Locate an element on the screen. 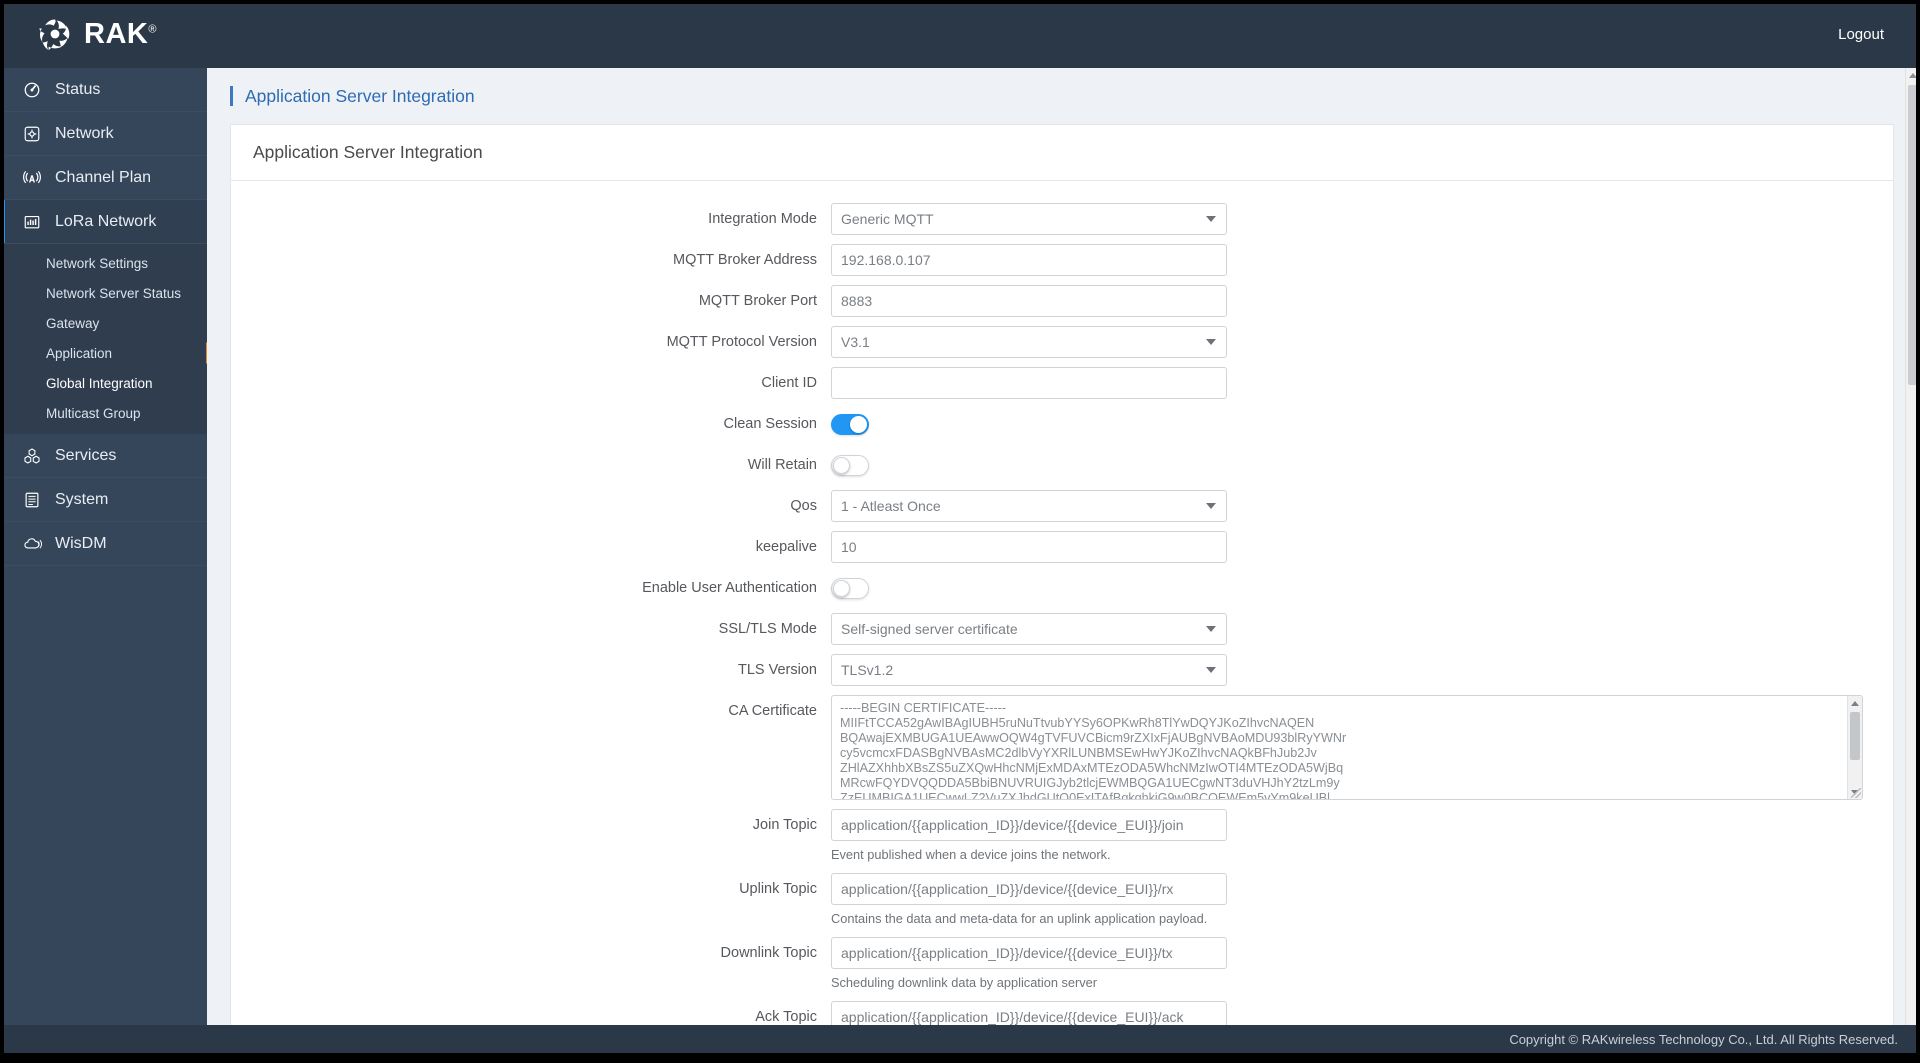 The height and width of the screenshot is (1063, 1920). sidebar-item-label: Channel Plan is located at coordinates (103, 177).